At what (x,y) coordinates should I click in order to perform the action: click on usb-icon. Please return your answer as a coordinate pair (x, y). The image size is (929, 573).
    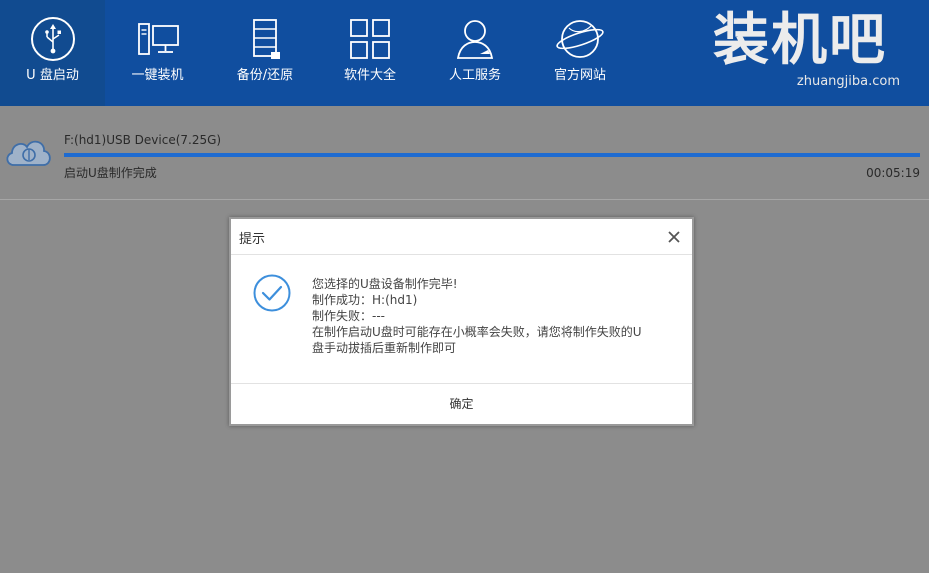
    Looking at the image, I should click on (52, 39).